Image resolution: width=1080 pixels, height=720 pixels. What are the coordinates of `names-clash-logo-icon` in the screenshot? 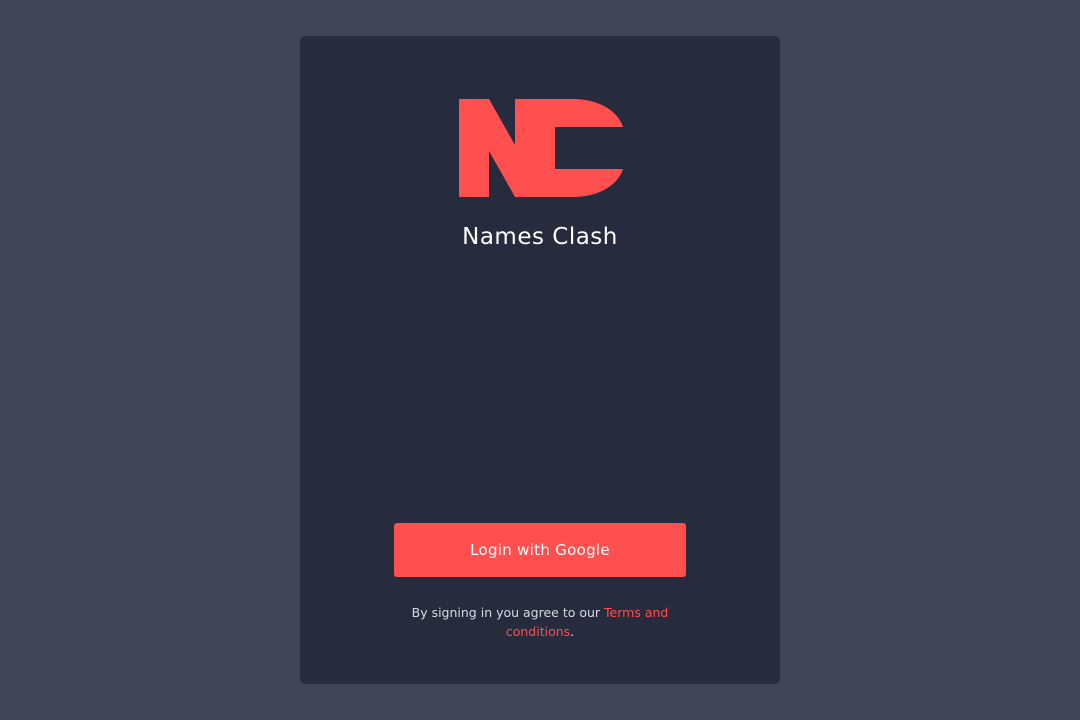 It's located at (541, 148).